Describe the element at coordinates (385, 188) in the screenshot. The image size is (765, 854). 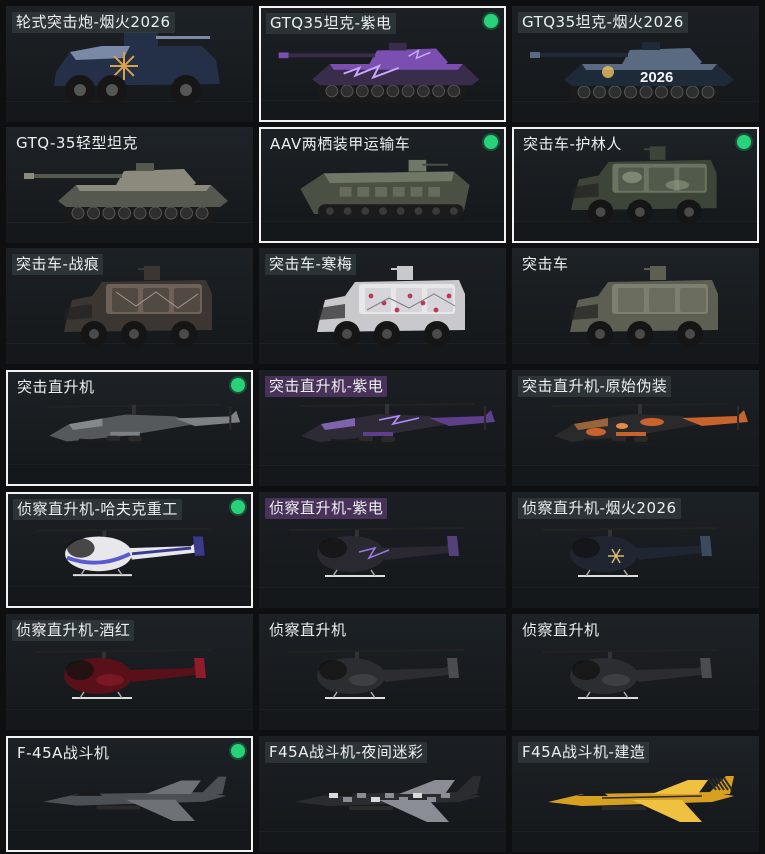
I see `amphibious-vehicle-icon` at that location.